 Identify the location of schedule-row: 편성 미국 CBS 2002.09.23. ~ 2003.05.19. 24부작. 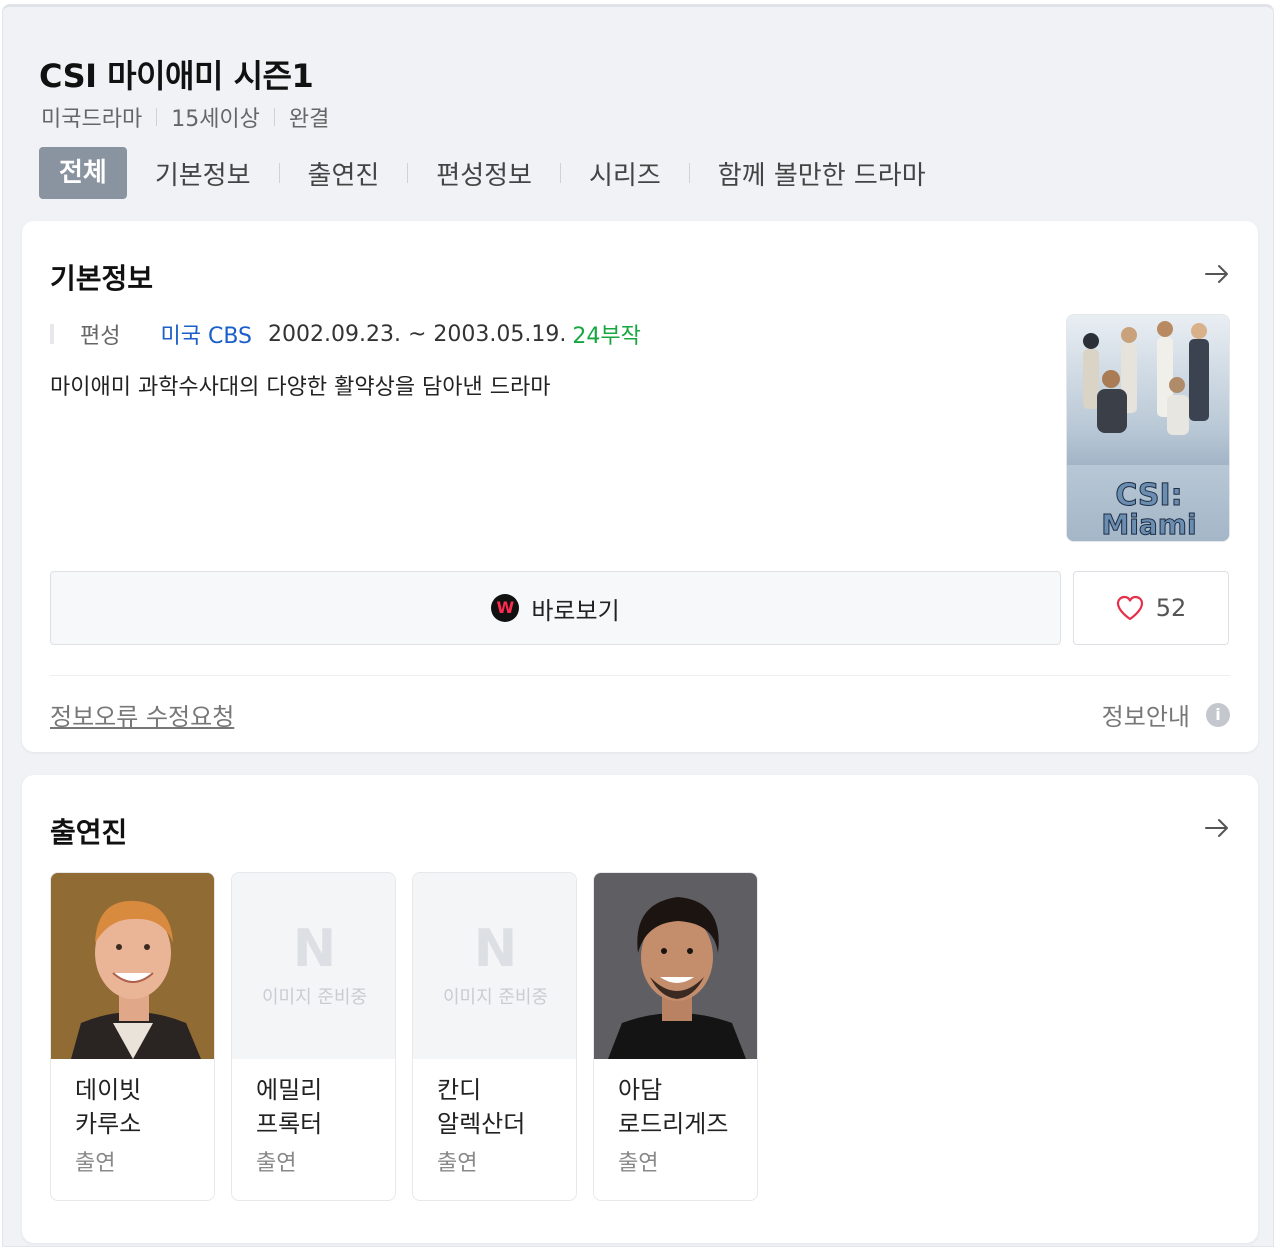
(345, 334).